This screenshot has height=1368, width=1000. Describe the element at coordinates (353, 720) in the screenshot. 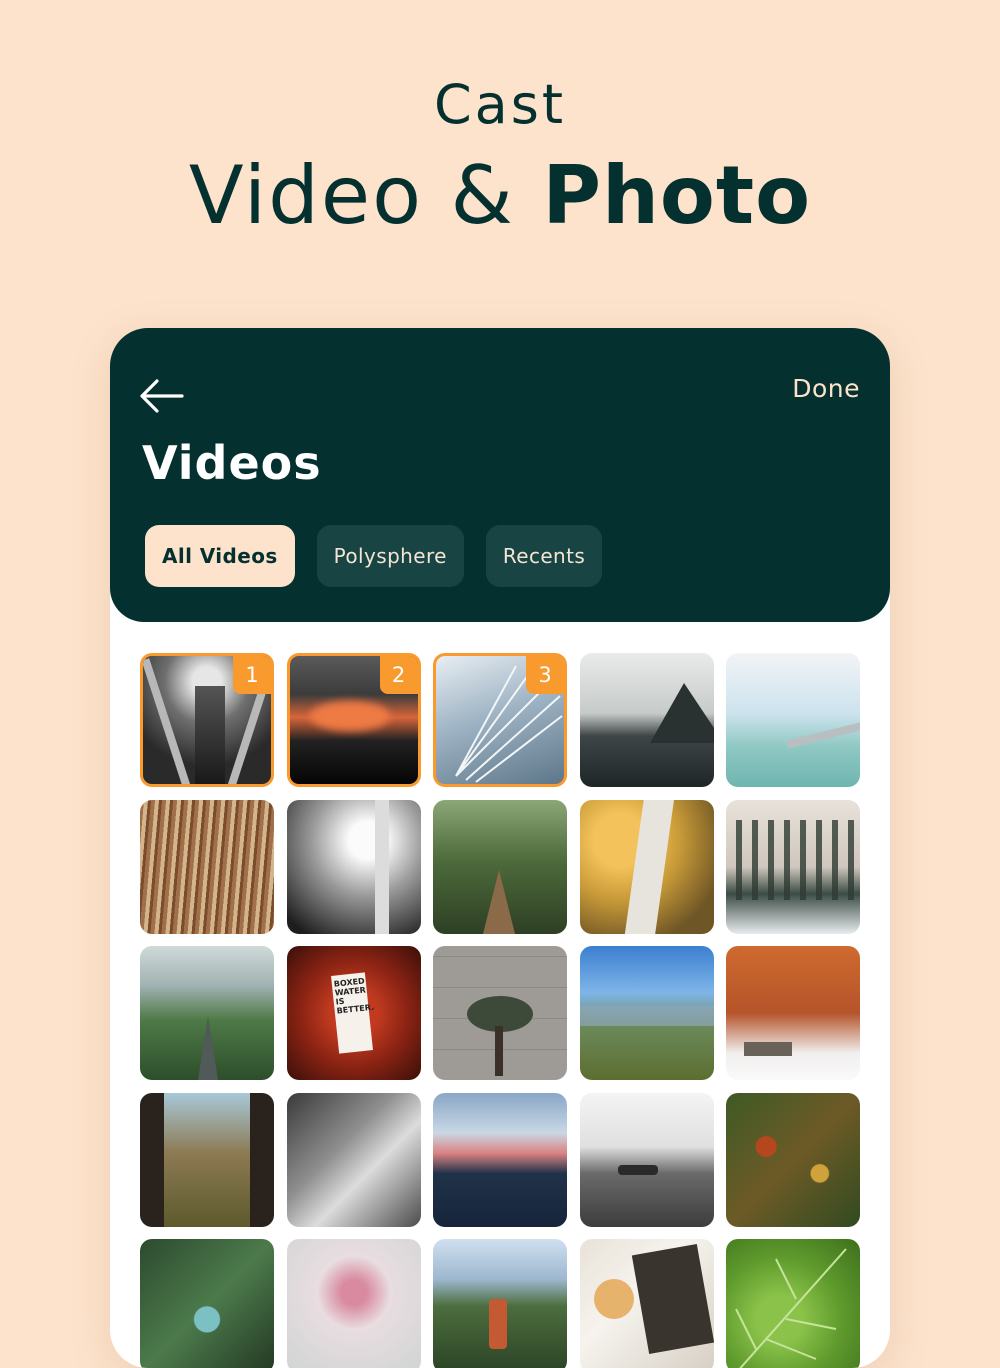

I see `media-thumbnail: 2` at that location.